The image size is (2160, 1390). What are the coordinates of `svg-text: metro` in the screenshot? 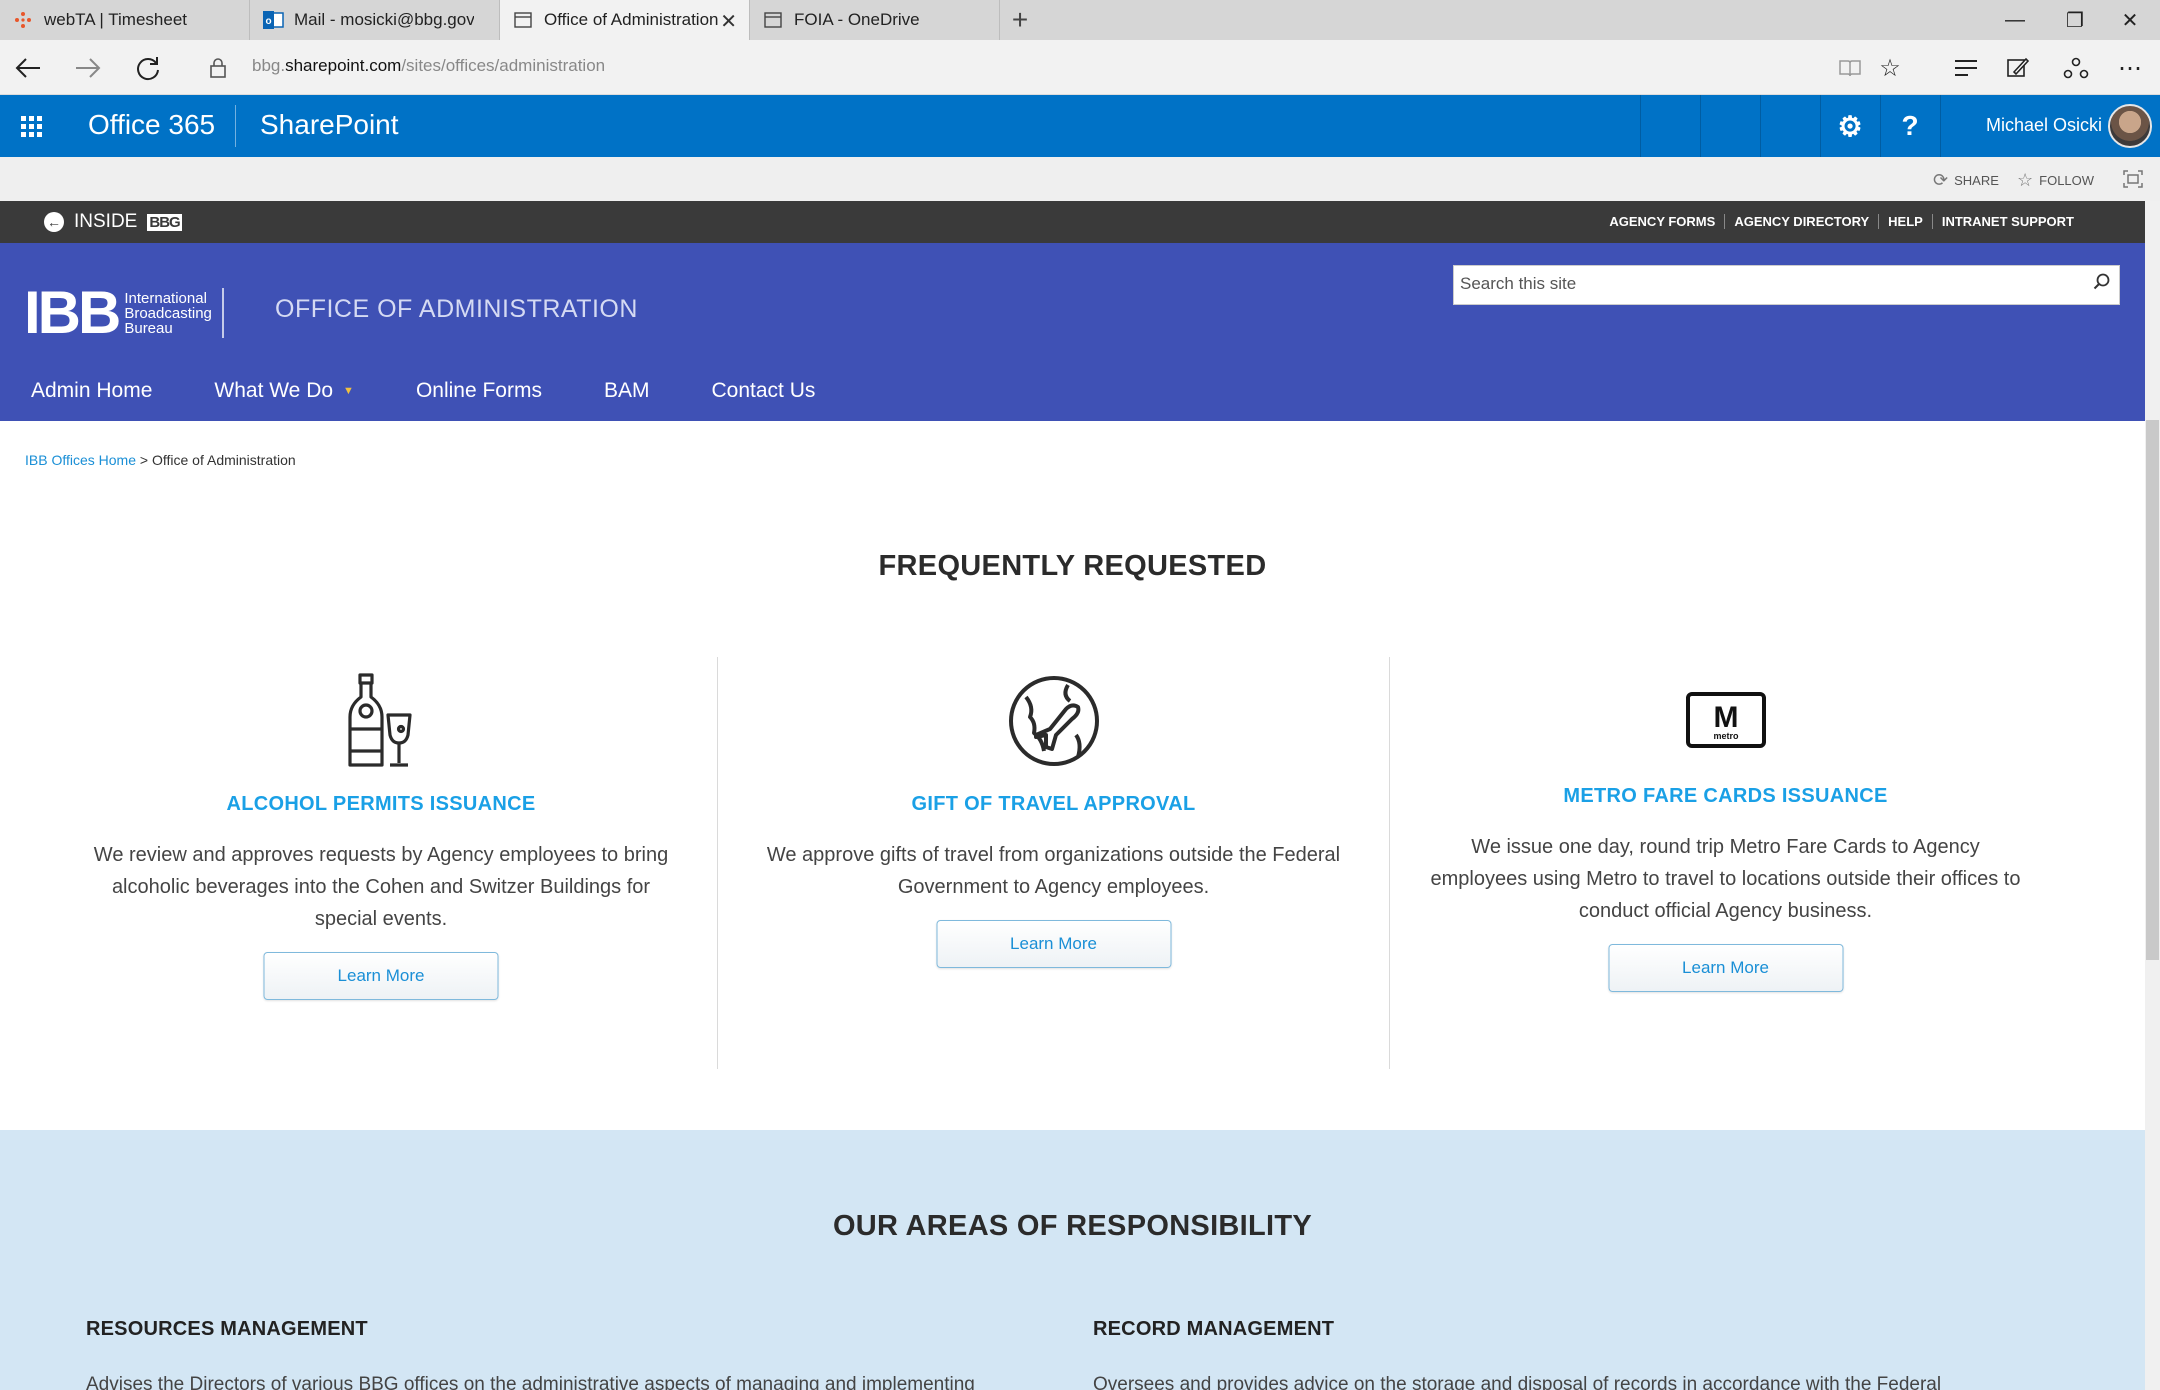 It's located at (1726, 736).